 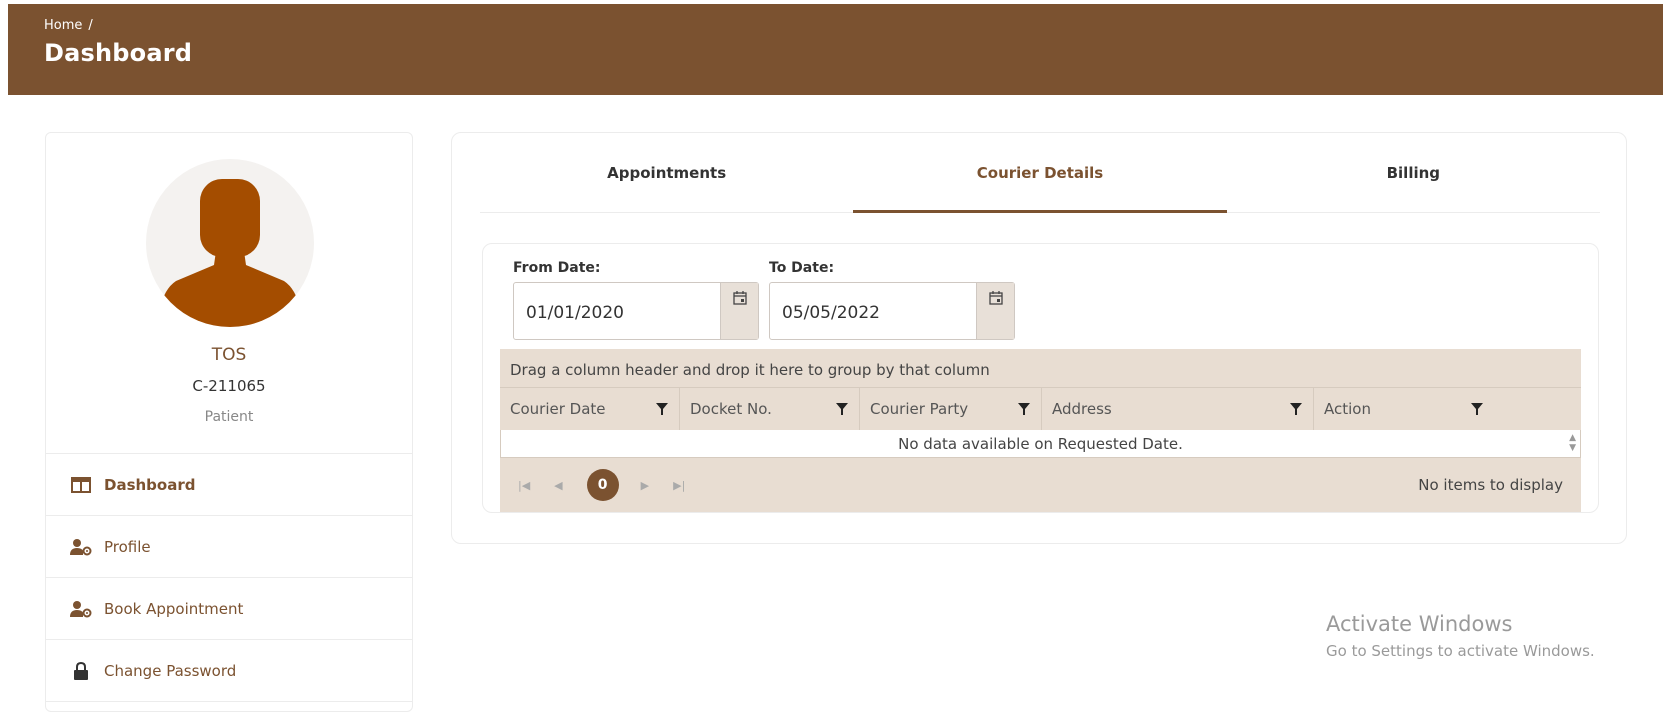 What do you see at coordinates (666, 172) in the screenshot?
I see `tab-appointments: Appointments` at bounding box center [666, 172].